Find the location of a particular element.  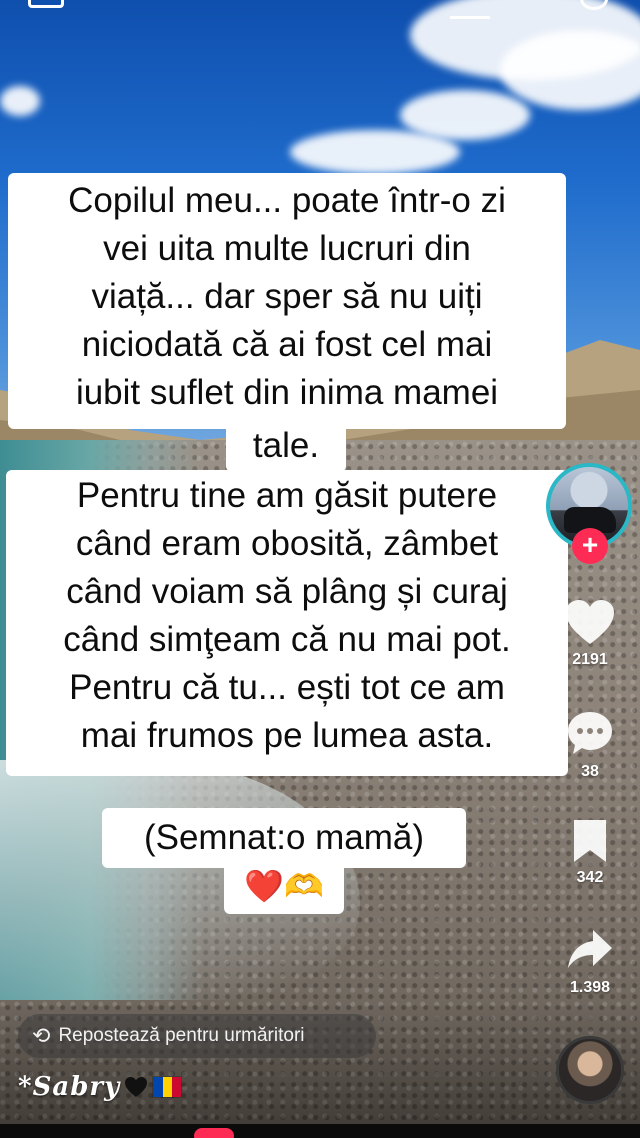

comment-count: 38 is located at coordinates (590, 771).